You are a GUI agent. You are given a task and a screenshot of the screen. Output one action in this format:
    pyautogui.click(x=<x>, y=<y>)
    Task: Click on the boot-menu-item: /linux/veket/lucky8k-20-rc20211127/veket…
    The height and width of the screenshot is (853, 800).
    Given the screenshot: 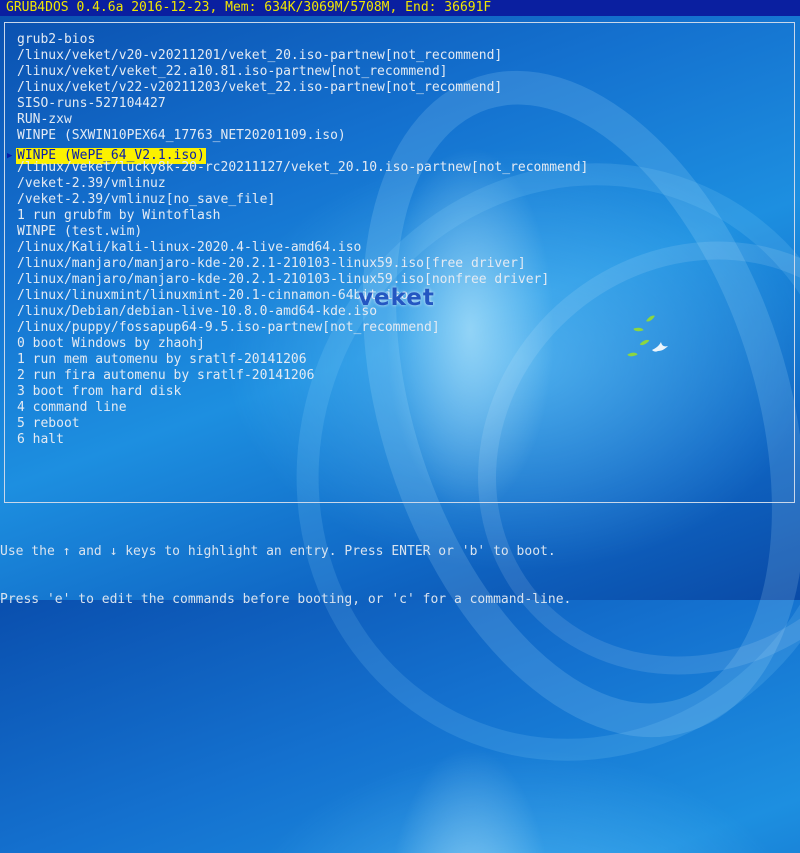 What is the action you would take?
    pyautogui.click(x=302, y=168)
    